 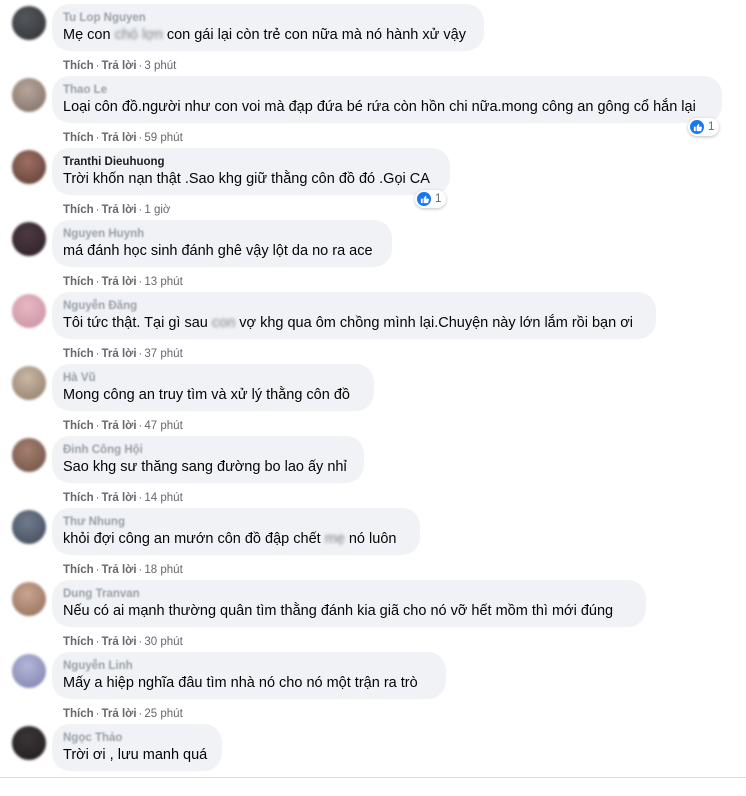 What do you see at coordinates (163, 426) in the screenshot?
I see `comment-time: 47 phút` at bounding box center [163, 426].